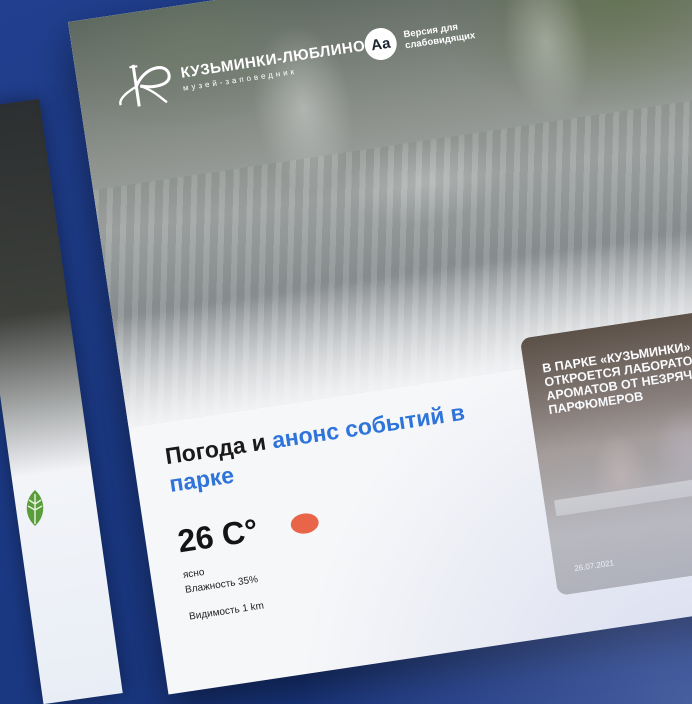 The image size is (692, 704). Describe the element at coordinates (35, 508) in the screenshot. I see `leaf-icon` at that location.